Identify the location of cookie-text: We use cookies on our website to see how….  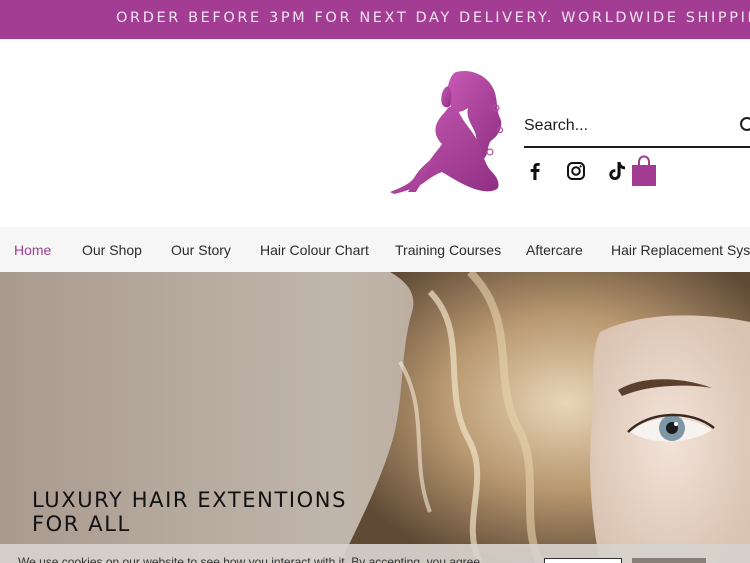
(249, 559).